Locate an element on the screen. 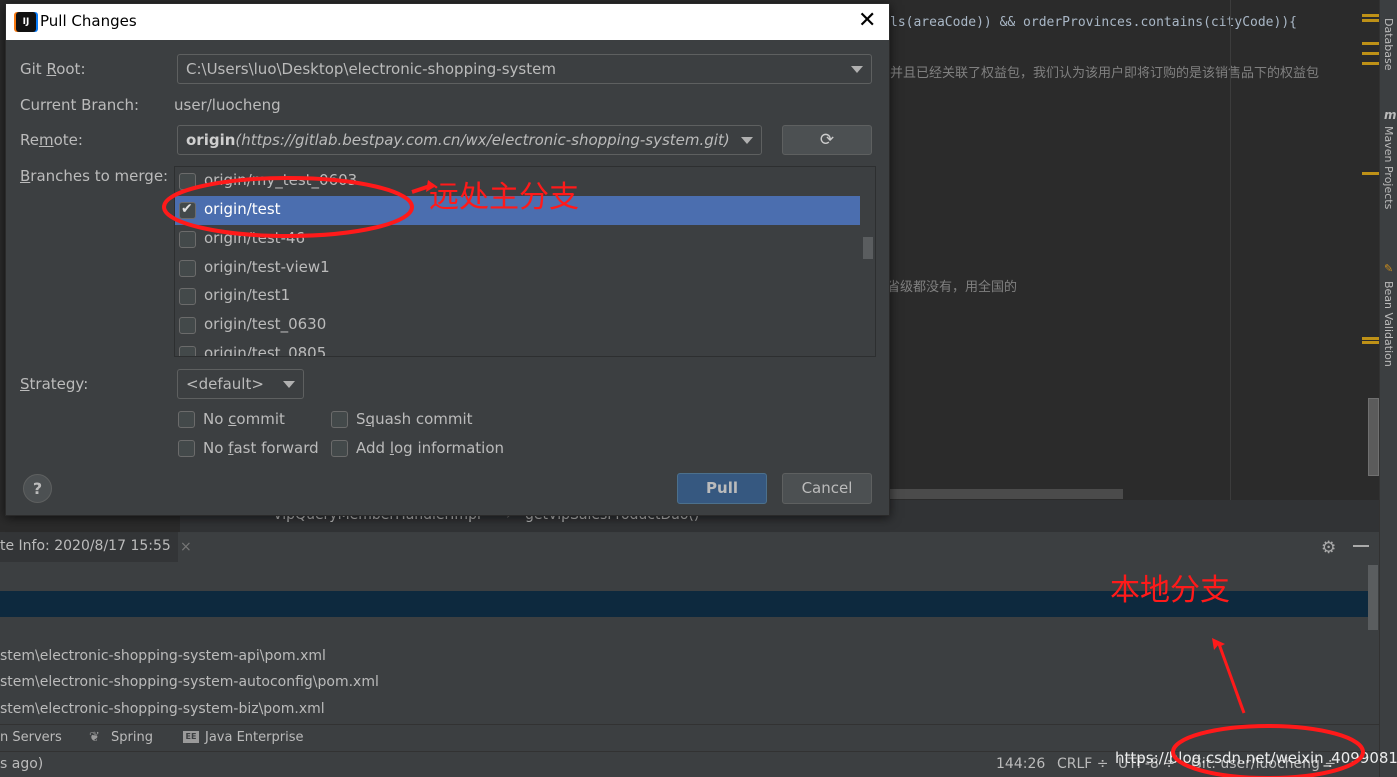  refresh-button: ⟳ is located at coordinates (827, 140).